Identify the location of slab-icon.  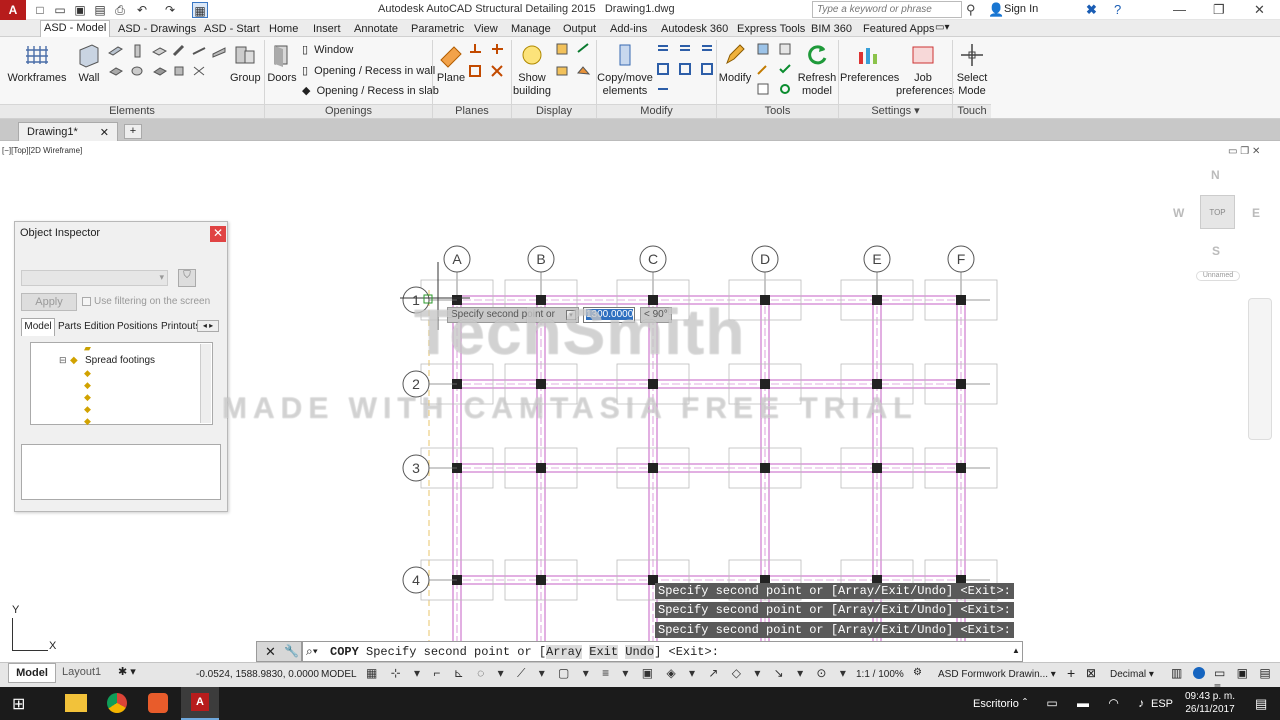
(159, 51).